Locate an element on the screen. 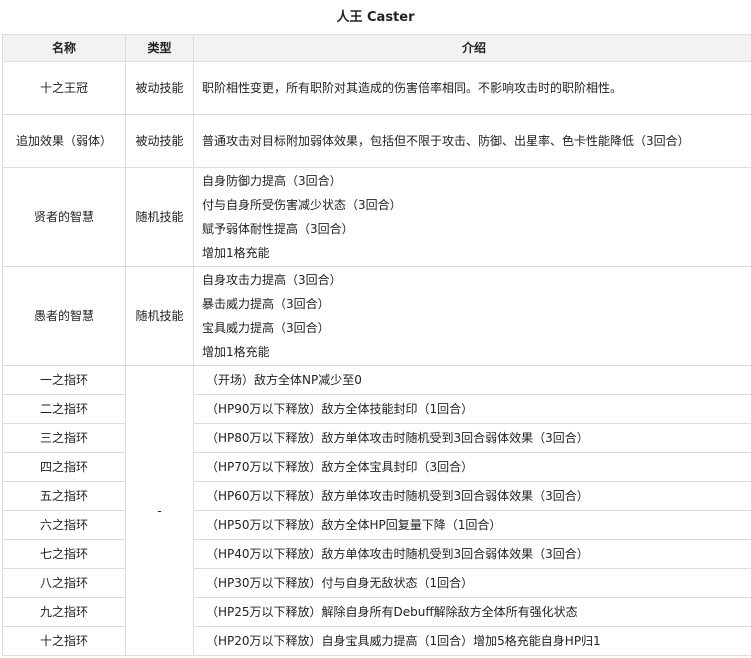 The width and height of the screenshot is (751, 658). desc-line: 赋予弱体耐性提高（3回合） is located at coordinates (278, 229).